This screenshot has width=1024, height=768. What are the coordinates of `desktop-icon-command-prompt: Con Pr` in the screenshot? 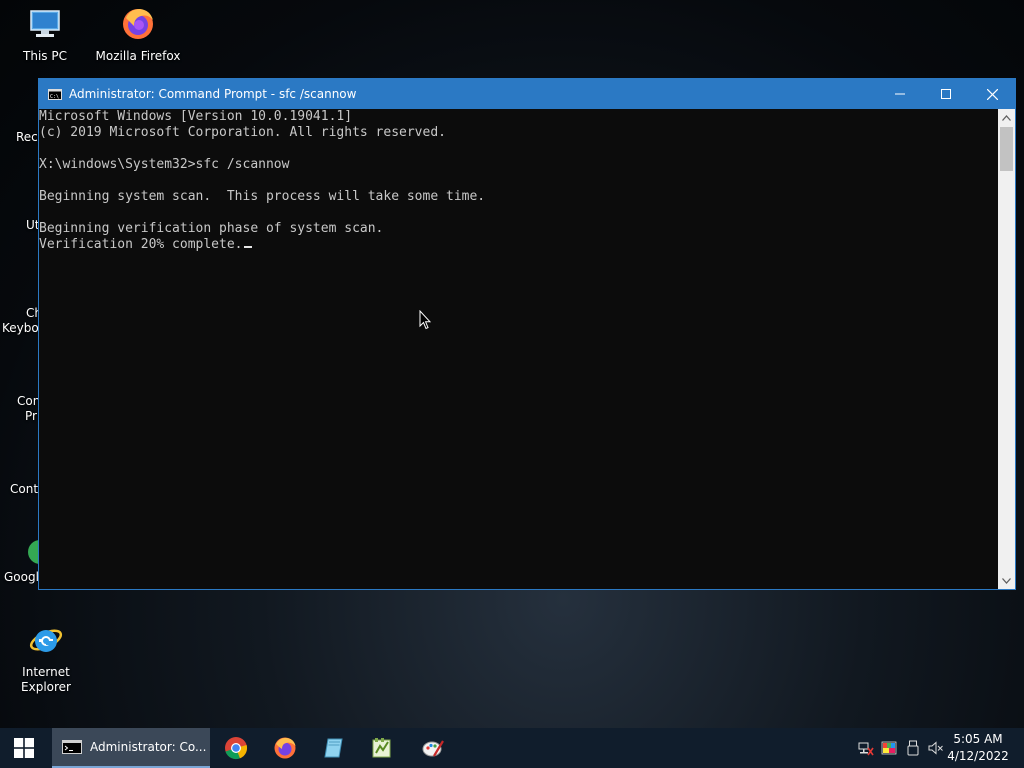 It's located at (28, 409).